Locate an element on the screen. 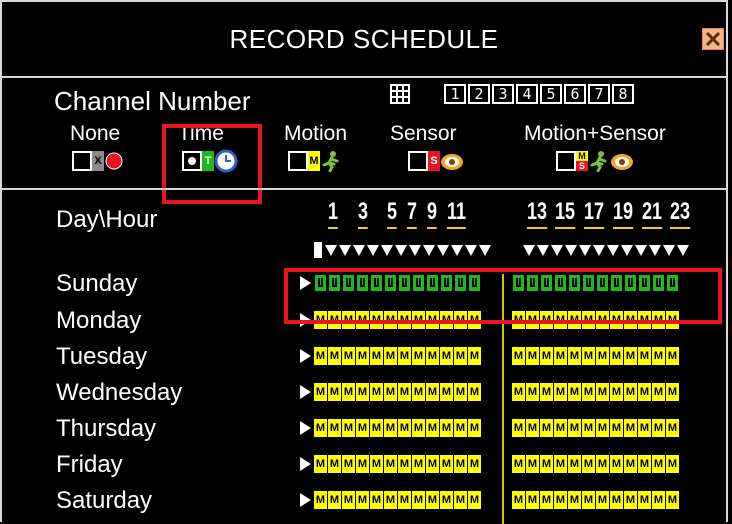  channel-button-1: 1 is located at coordinates (455, 94).